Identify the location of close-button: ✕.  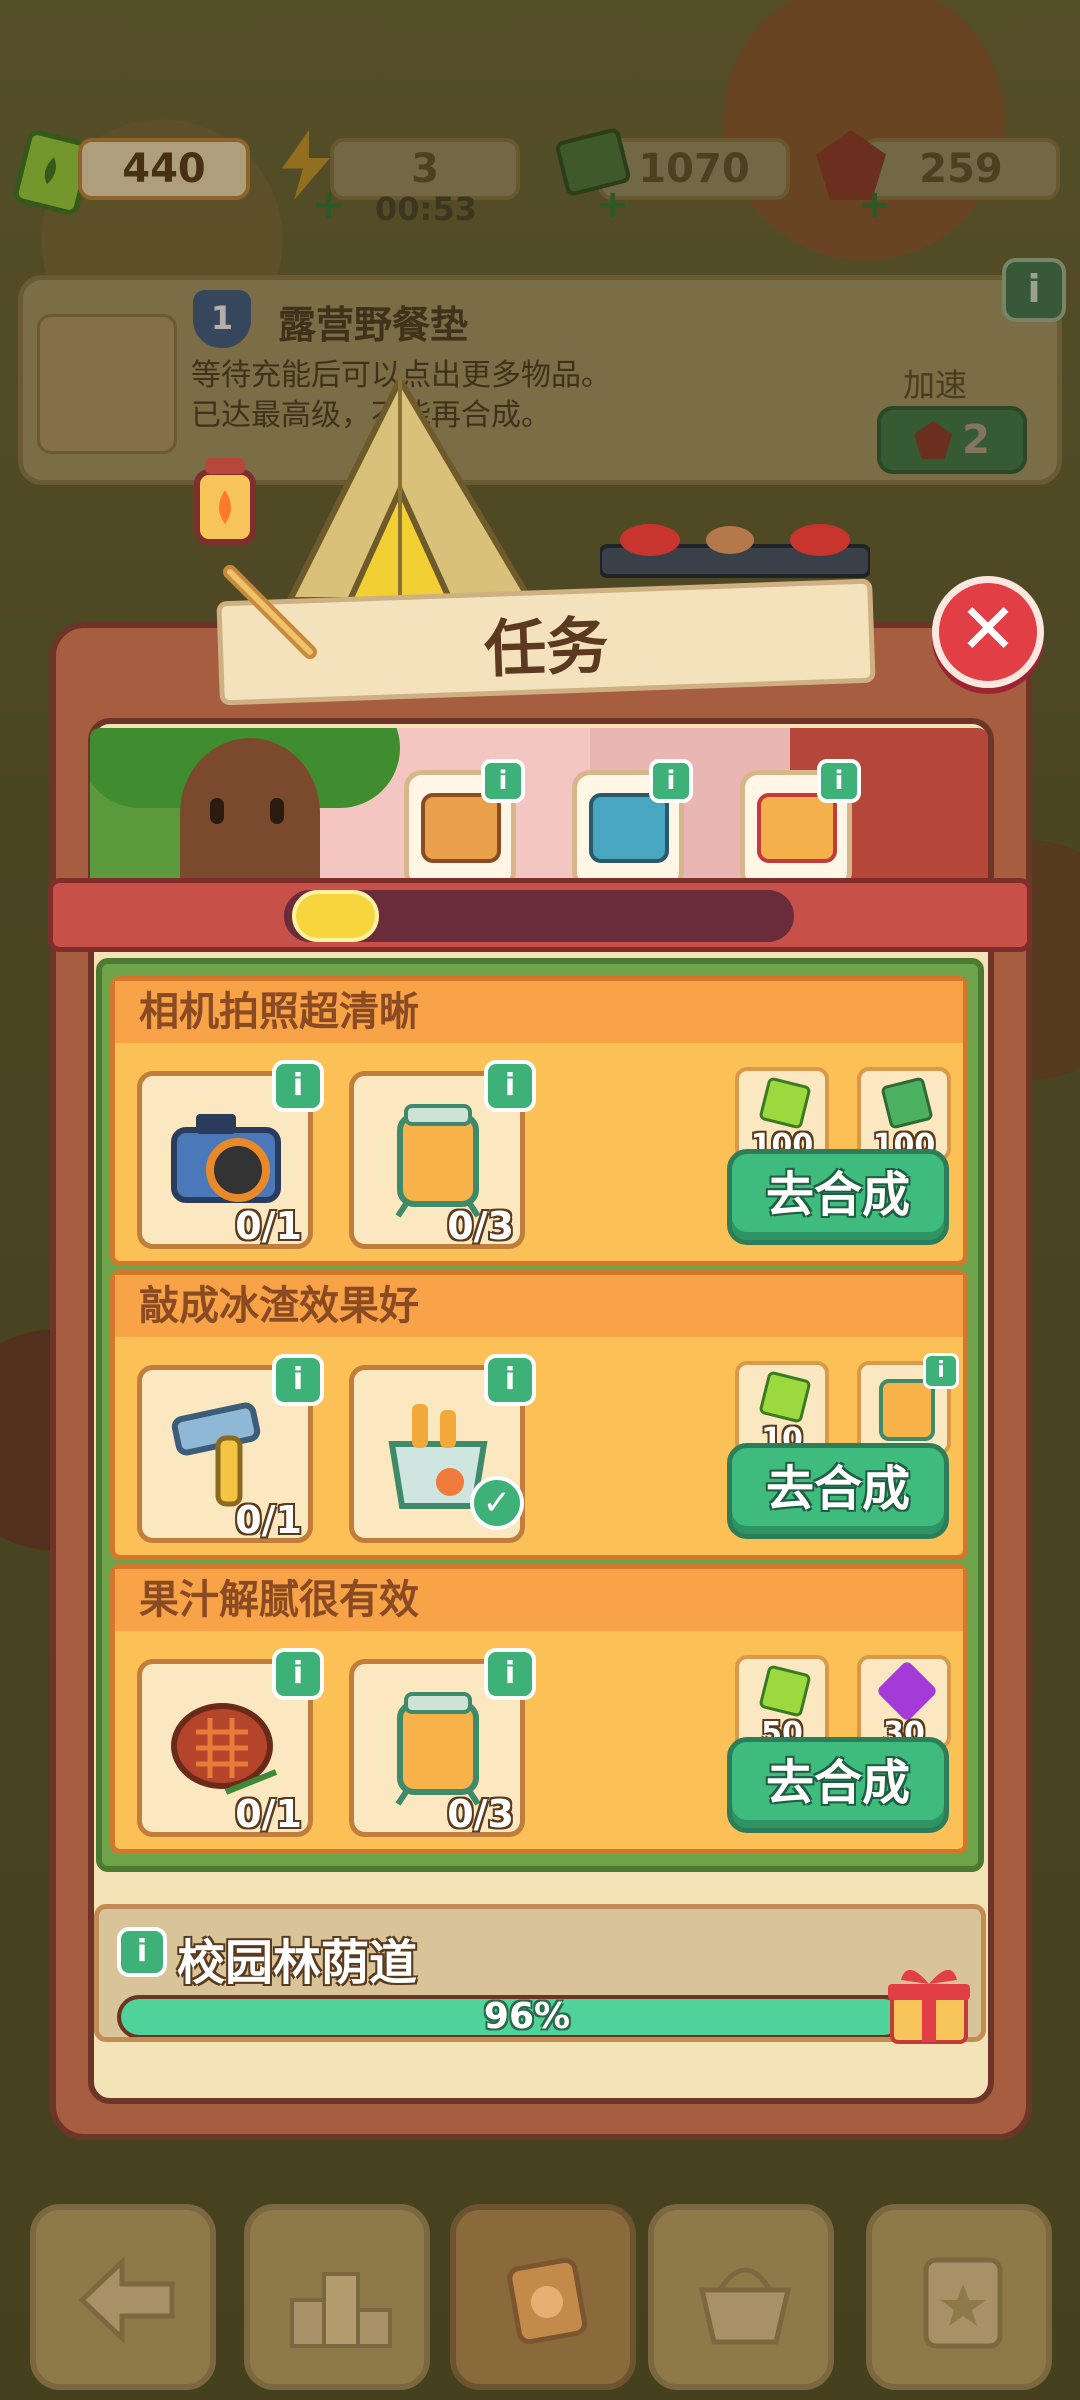
(988, 632).